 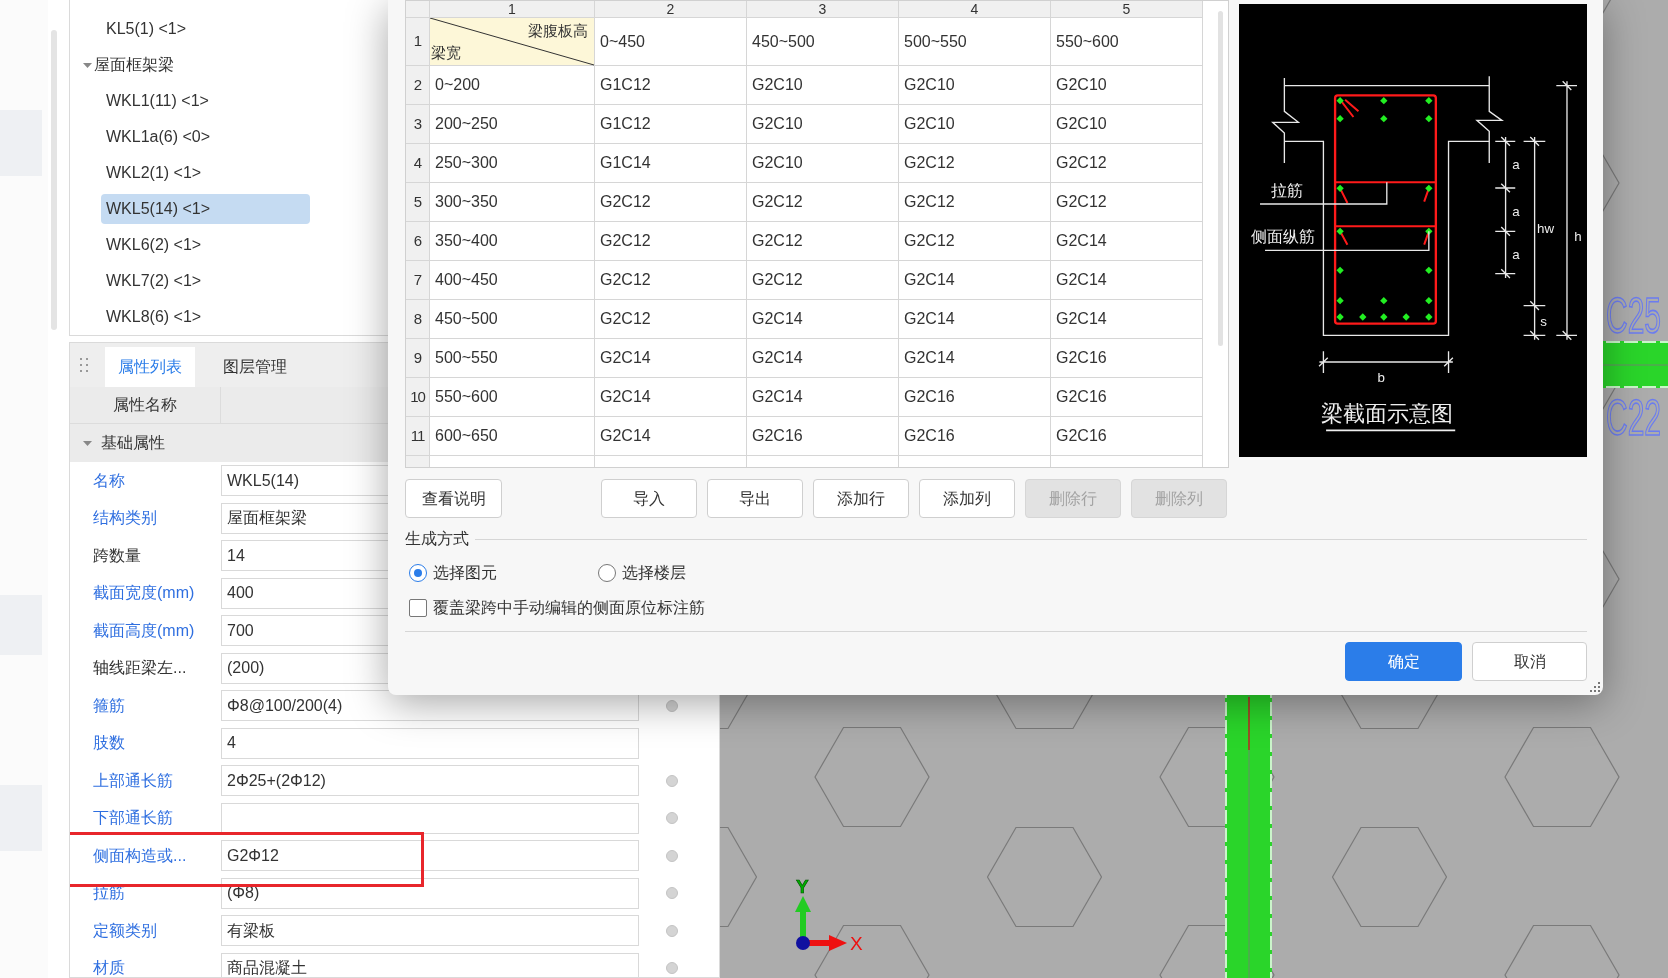 What do you see at coordinates (205, 173) in the screenshot?
I see `tree-item: WKL2(1) <1>` at bounding box center [205, 173].